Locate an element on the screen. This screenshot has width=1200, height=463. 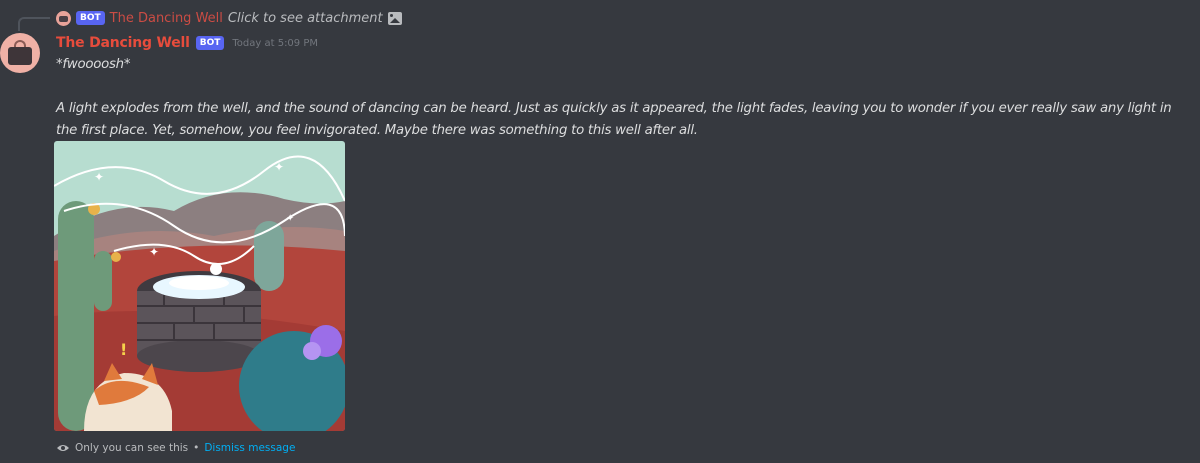
reply-text: Click to see attachment is located at coordinates (305, 18).